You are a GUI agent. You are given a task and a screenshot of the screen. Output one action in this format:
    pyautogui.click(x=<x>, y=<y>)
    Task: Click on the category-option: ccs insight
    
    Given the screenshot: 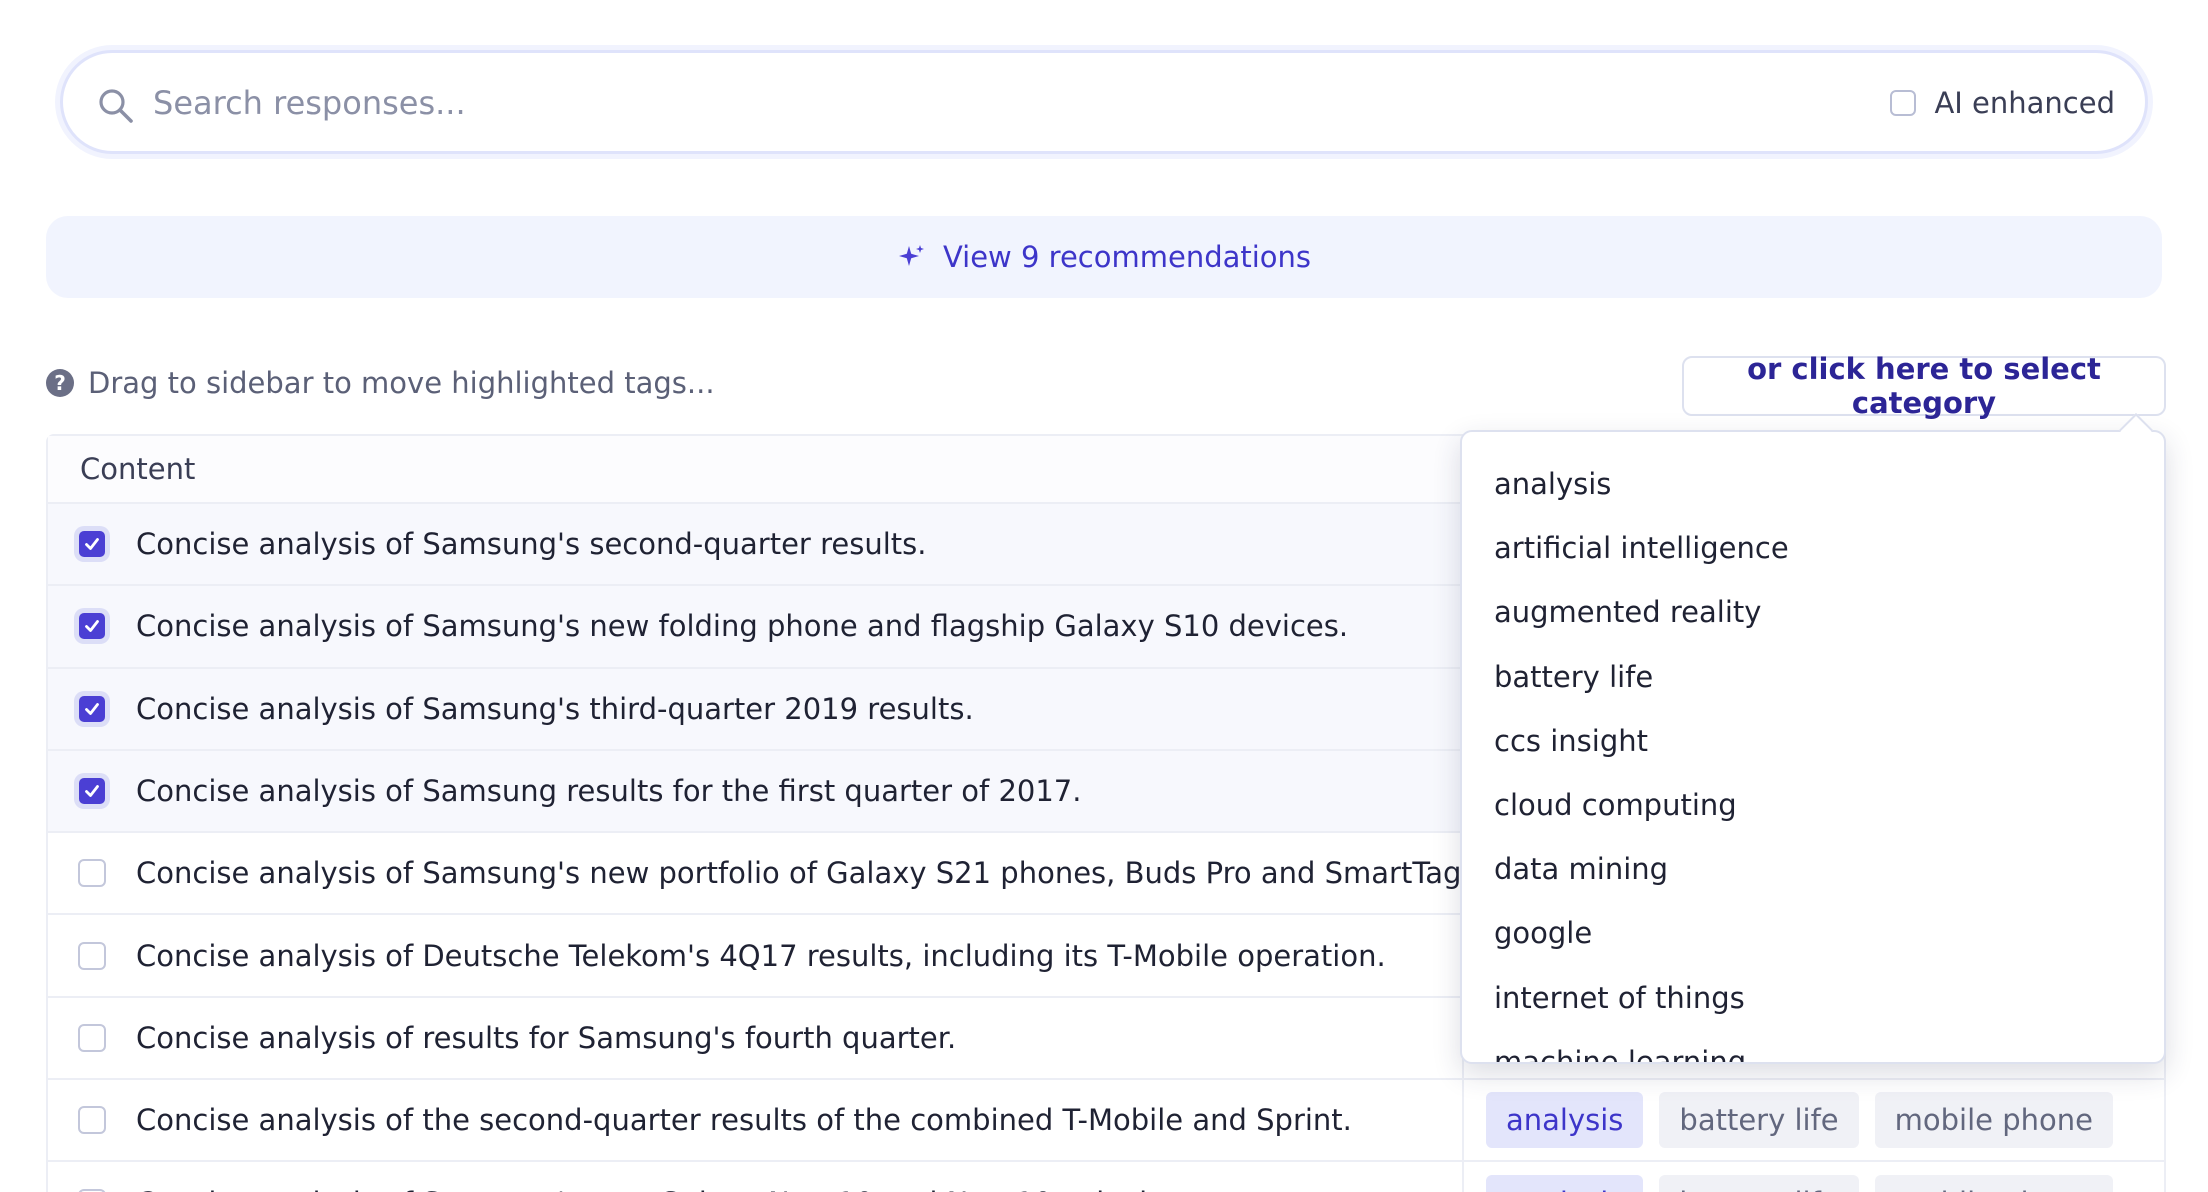 What is the action you would take?
    pyautogui.click(x=1813, y=741)
    